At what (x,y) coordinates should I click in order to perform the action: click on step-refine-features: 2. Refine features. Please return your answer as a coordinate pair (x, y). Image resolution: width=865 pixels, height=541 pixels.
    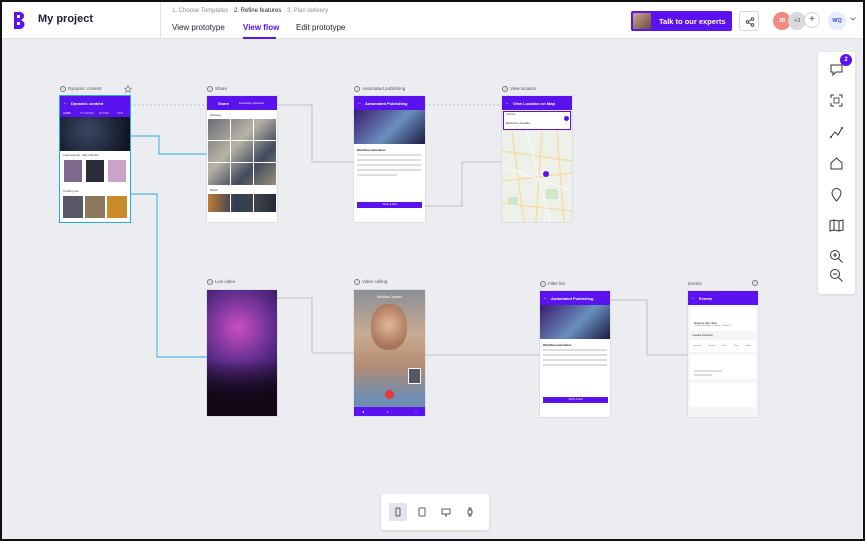
    Looking at the image, I should click on (257, 11).